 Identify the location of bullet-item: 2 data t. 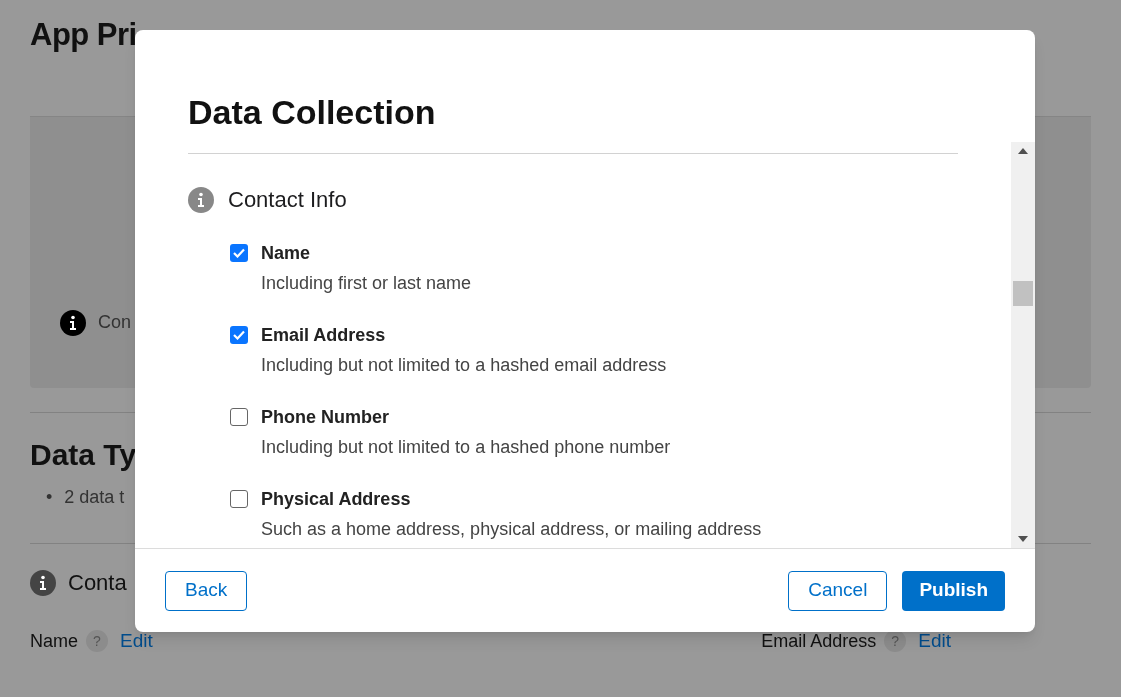
(94, 497).